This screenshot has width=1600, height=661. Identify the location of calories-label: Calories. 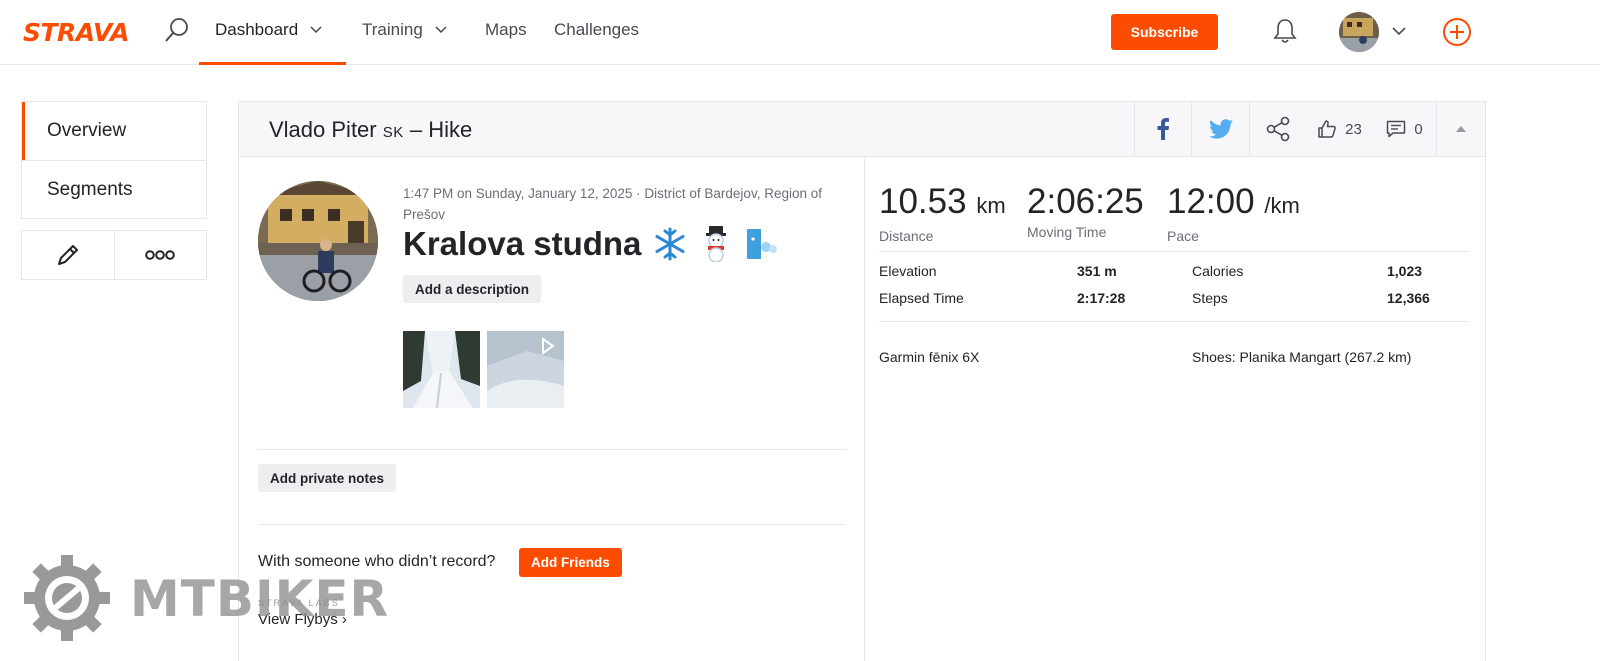
(1218, 271).